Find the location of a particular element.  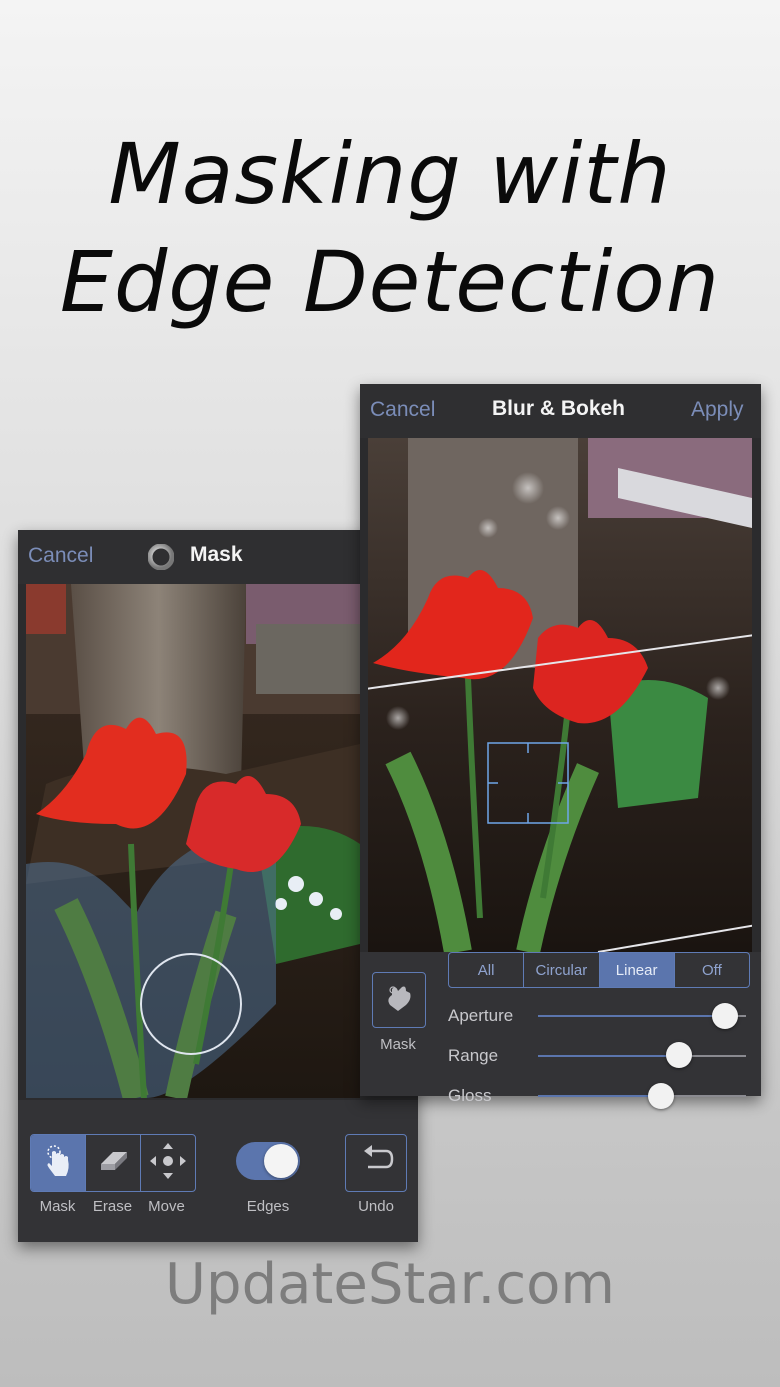

erase-tool-label: Erase is located at coordinates (112, 1206).